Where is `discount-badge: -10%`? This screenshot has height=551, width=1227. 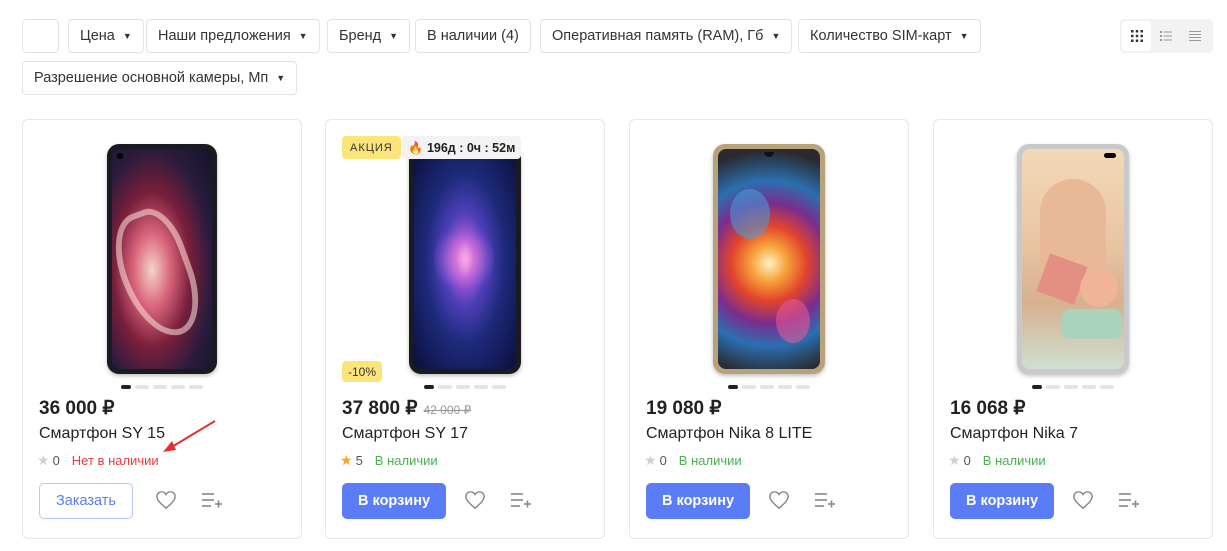 discount-badge: -10% is located at coordinates (362, 371).